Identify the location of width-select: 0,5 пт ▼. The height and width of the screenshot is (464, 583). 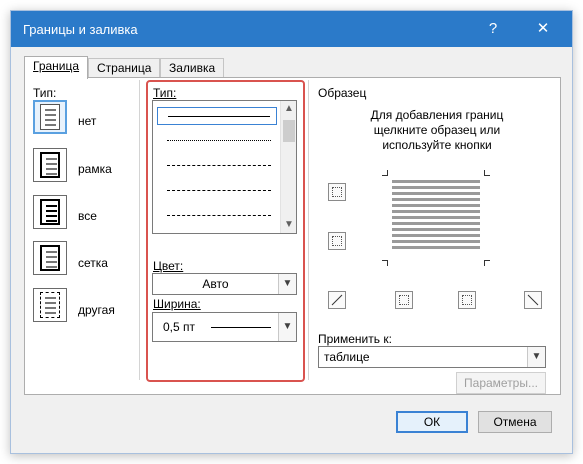
(224, 327).